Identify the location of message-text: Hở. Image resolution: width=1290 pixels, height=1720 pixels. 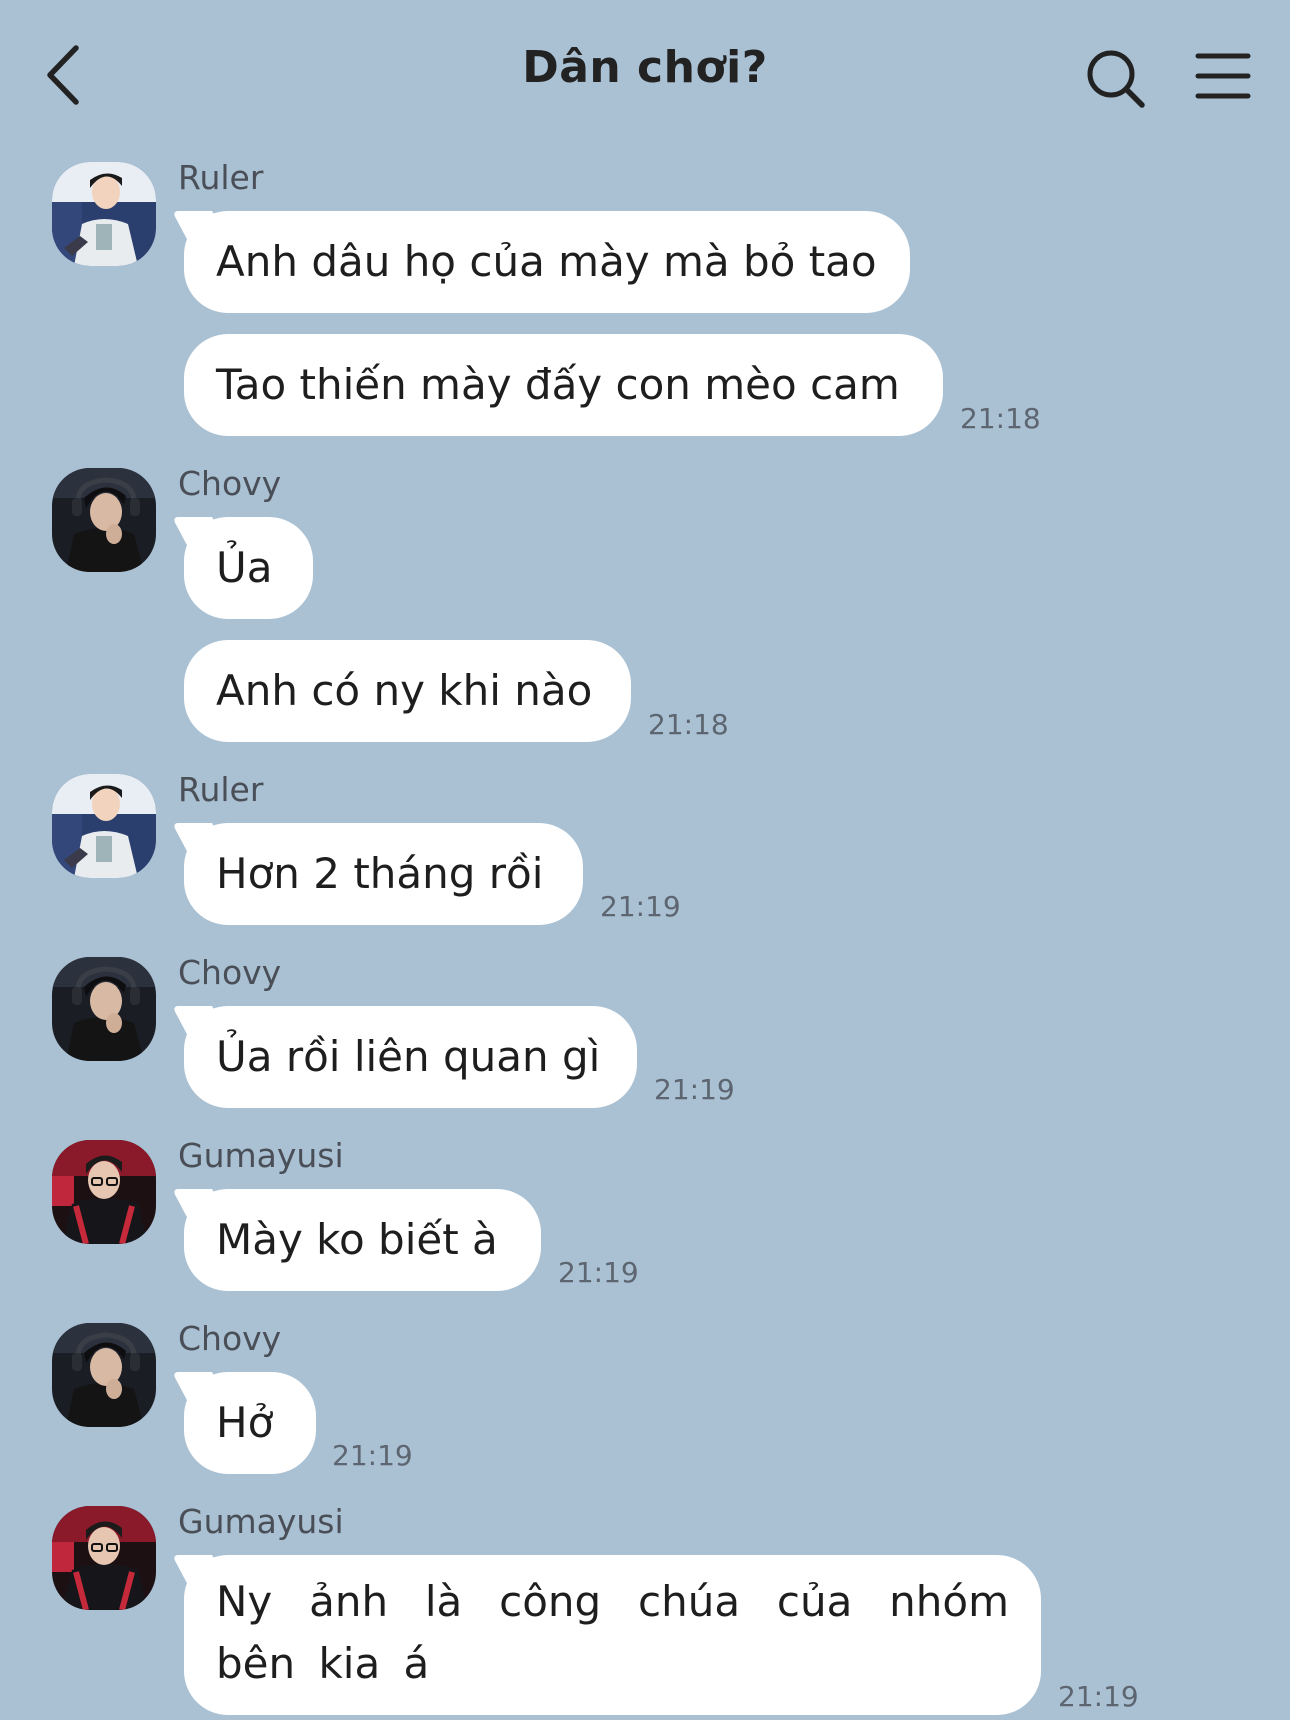
(245, 1422).